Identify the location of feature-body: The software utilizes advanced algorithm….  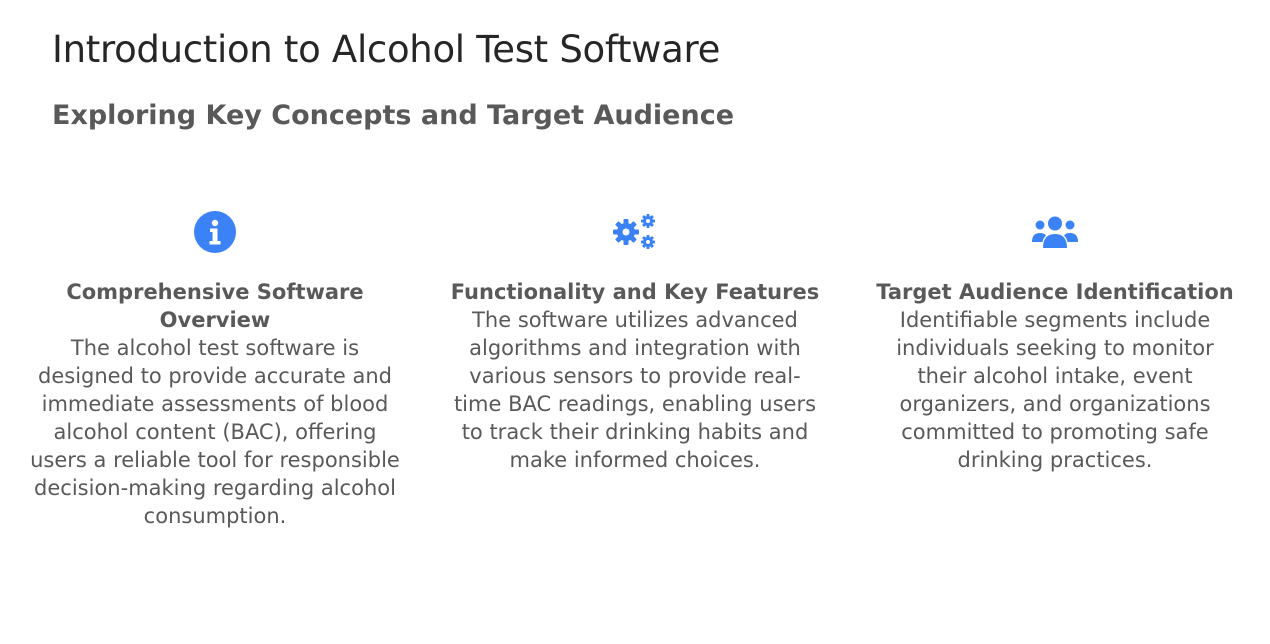
(635, 390).